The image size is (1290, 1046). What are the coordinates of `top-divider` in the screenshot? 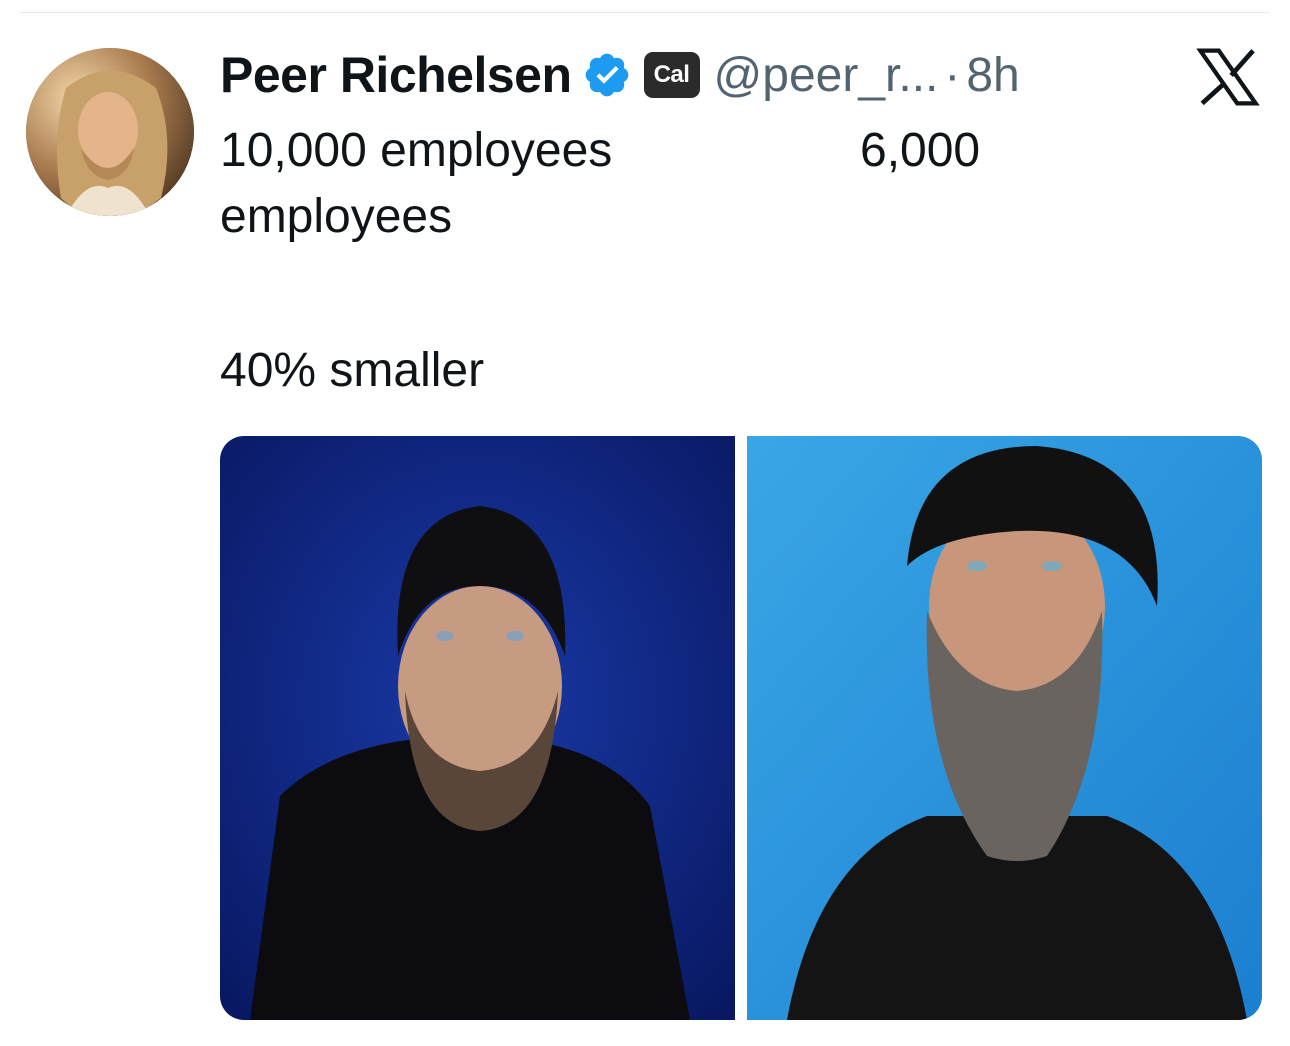 It's located at (645, 12).